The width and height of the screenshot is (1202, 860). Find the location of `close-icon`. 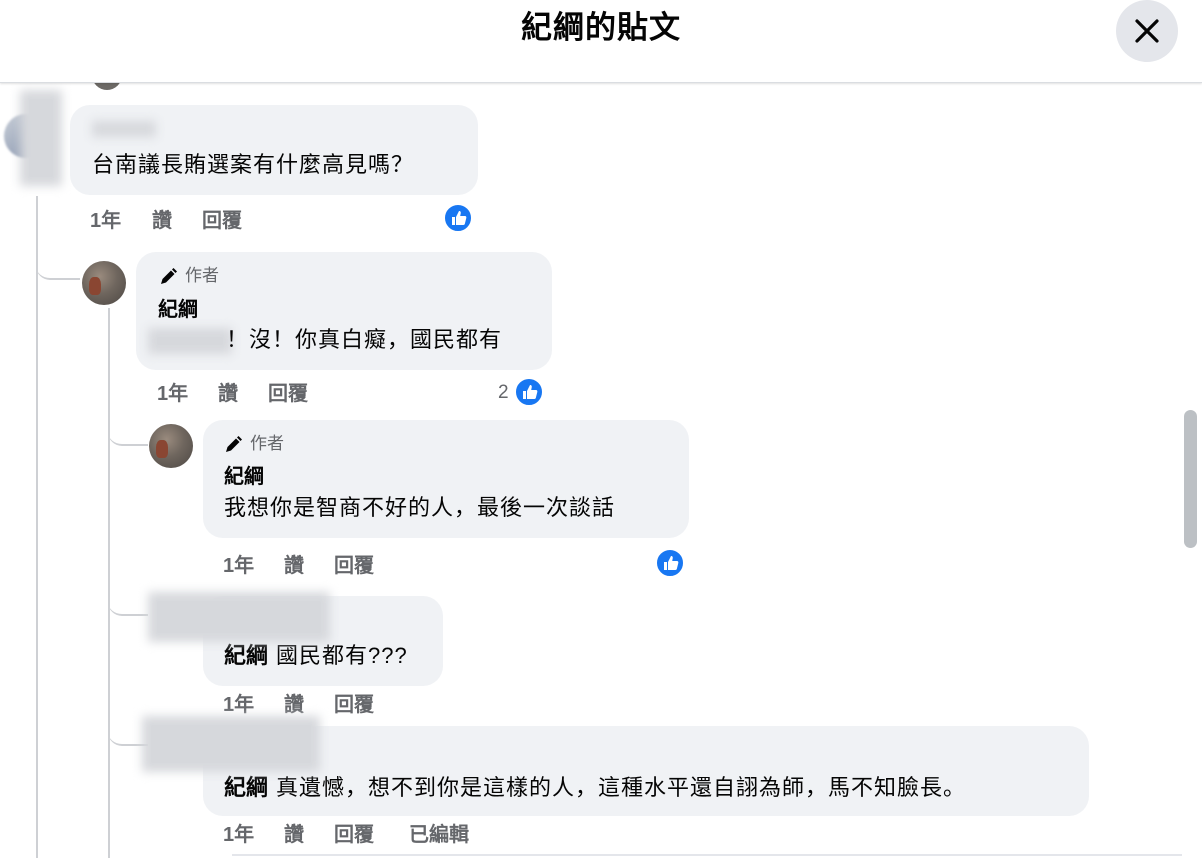

close-icon is located at coordinates (1147, 31).